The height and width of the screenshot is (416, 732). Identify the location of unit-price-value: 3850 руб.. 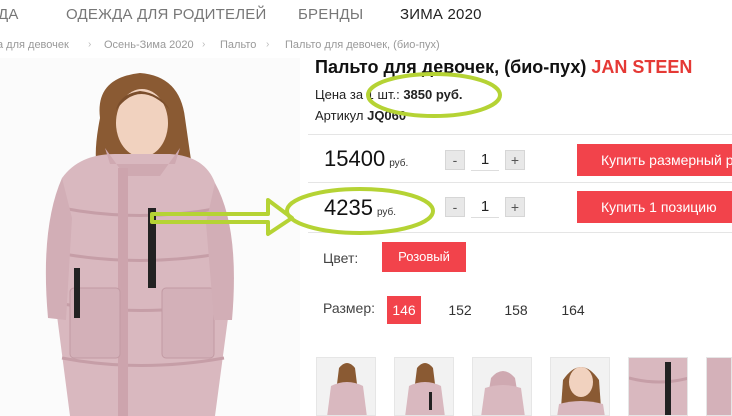
(433, 94).